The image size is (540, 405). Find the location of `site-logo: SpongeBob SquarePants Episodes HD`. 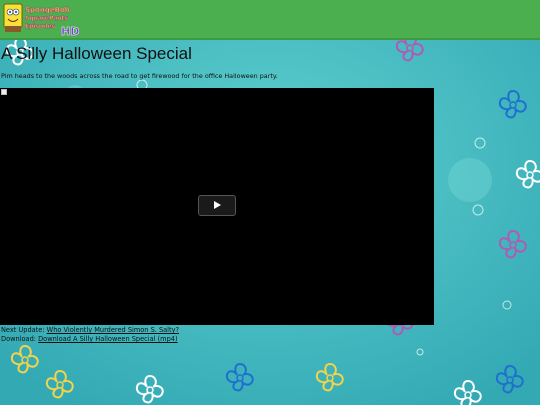

site-logo: SpongeBob SquarePants Episodes HD is located at coordinates (41, 19).